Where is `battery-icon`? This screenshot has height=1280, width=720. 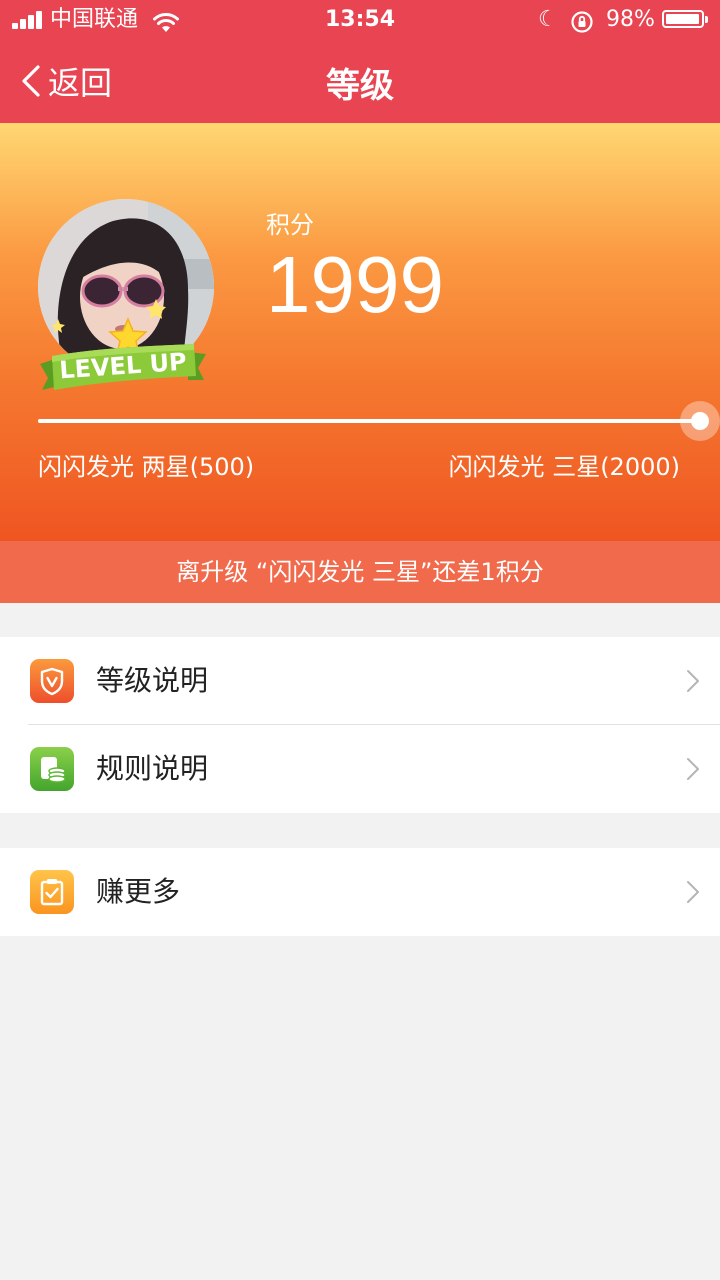
battery-icon is located at coordinates (685, 19).